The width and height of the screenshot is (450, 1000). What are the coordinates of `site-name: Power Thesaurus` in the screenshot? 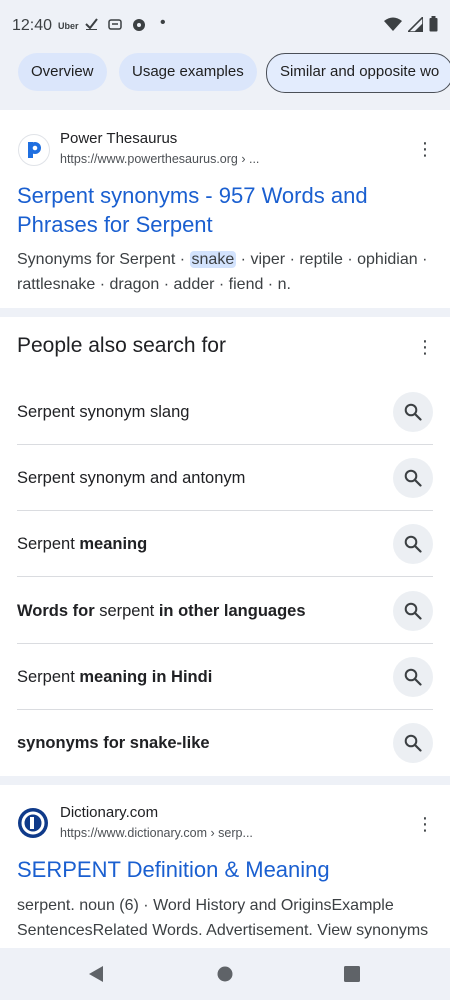 It's located at (119, 138).